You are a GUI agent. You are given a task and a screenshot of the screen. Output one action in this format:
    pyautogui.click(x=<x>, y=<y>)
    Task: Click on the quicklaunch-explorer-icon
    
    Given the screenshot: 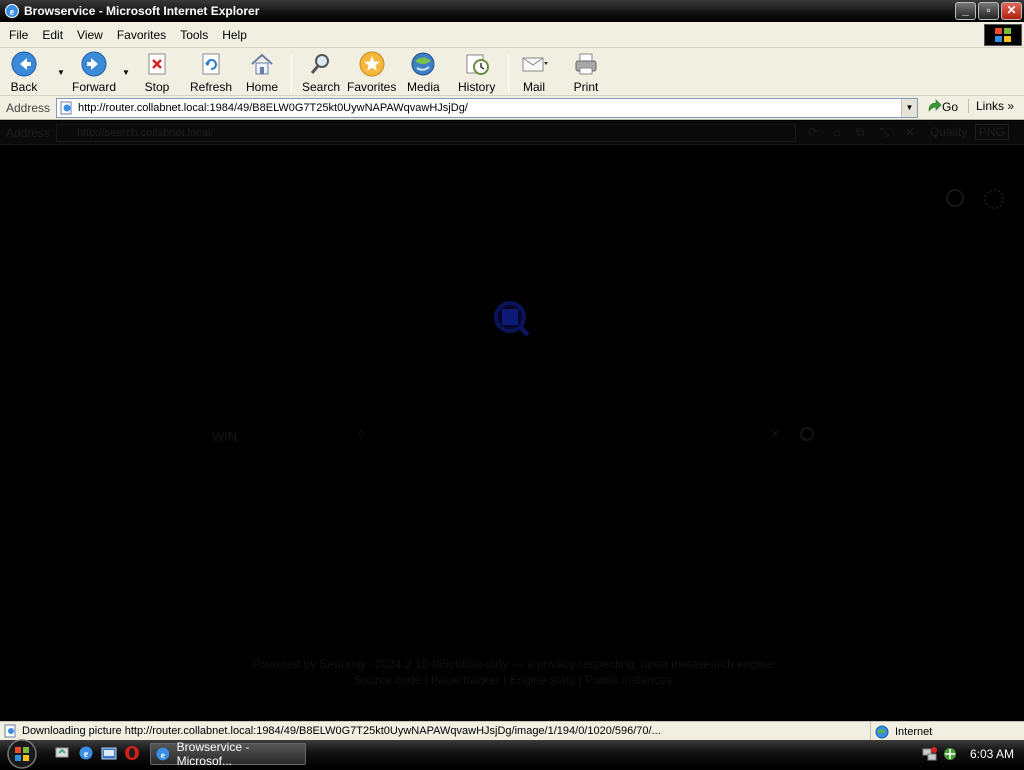 What is the action you would take?
    pyautogui.click(x=109, y=753)
    